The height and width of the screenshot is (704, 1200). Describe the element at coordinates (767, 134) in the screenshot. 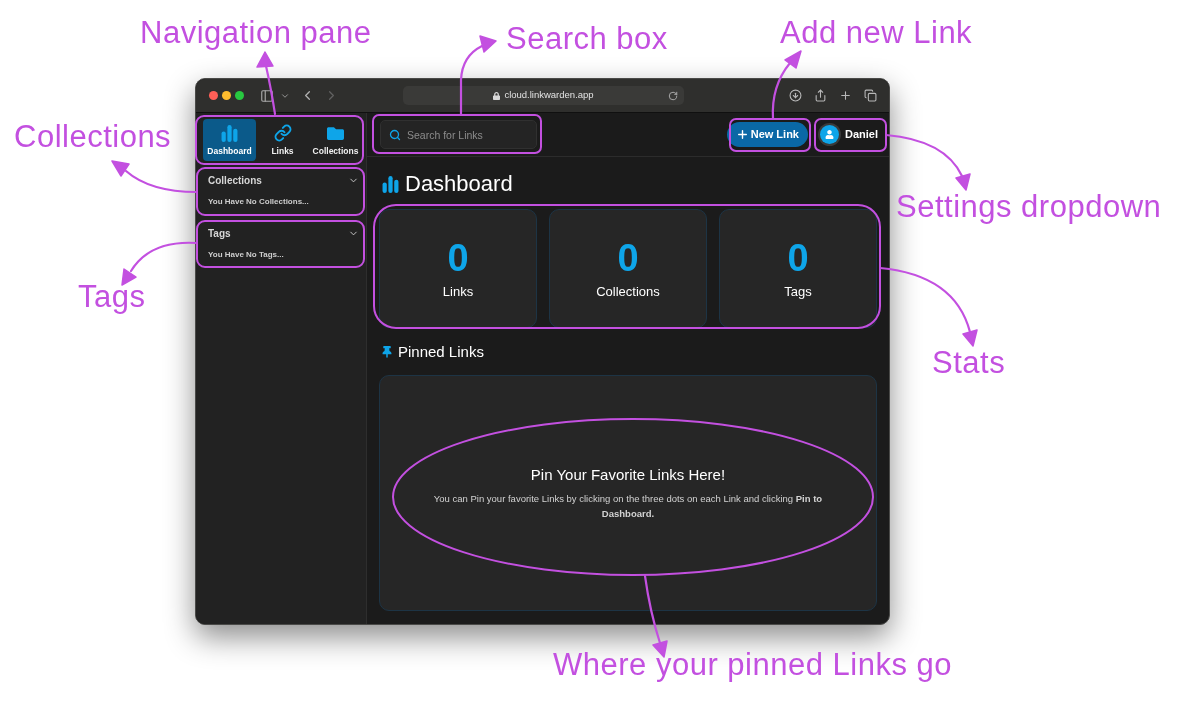

I see `new-link-button: New Link` at that location.